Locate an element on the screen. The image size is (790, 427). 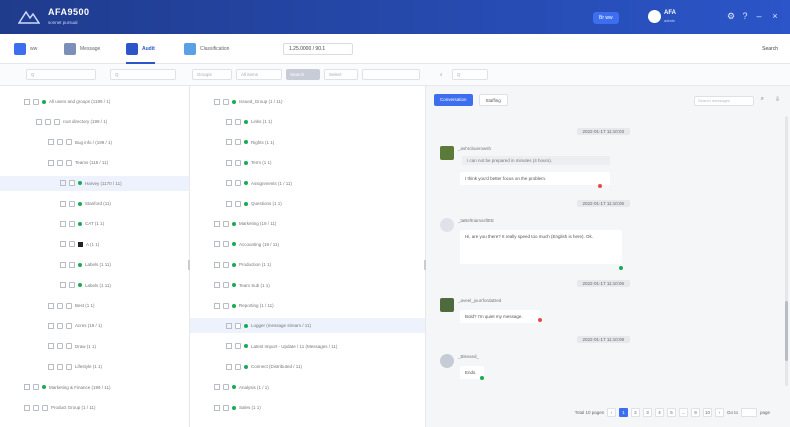
tree-row: root directory (199 / 1) is located at coordinates (71, 121).